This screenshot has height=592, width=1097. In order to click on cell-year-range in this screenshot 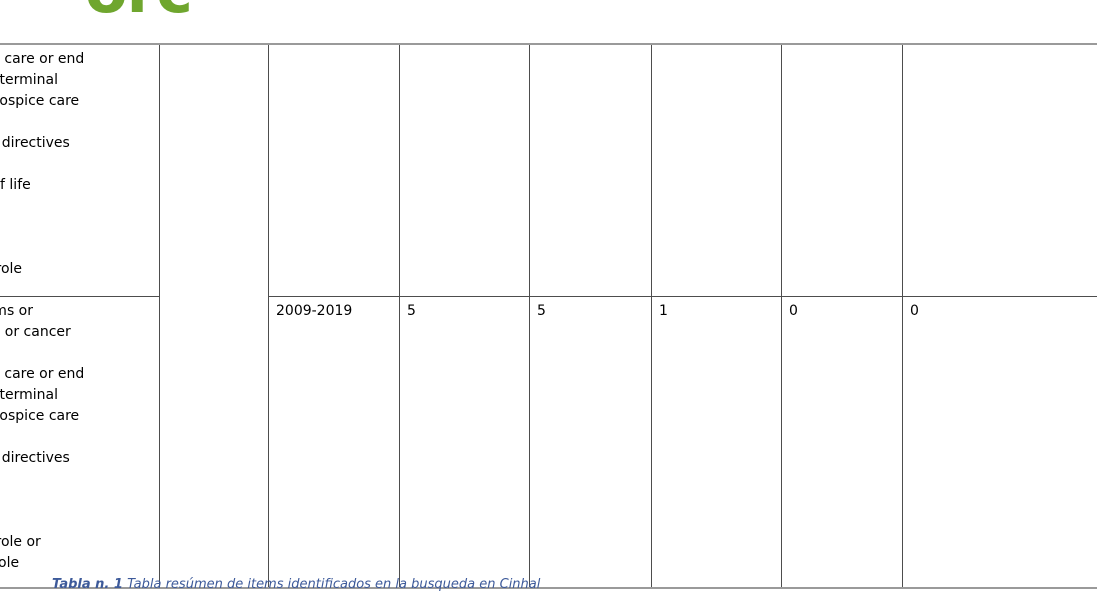, I will do `click(334, 170)`.